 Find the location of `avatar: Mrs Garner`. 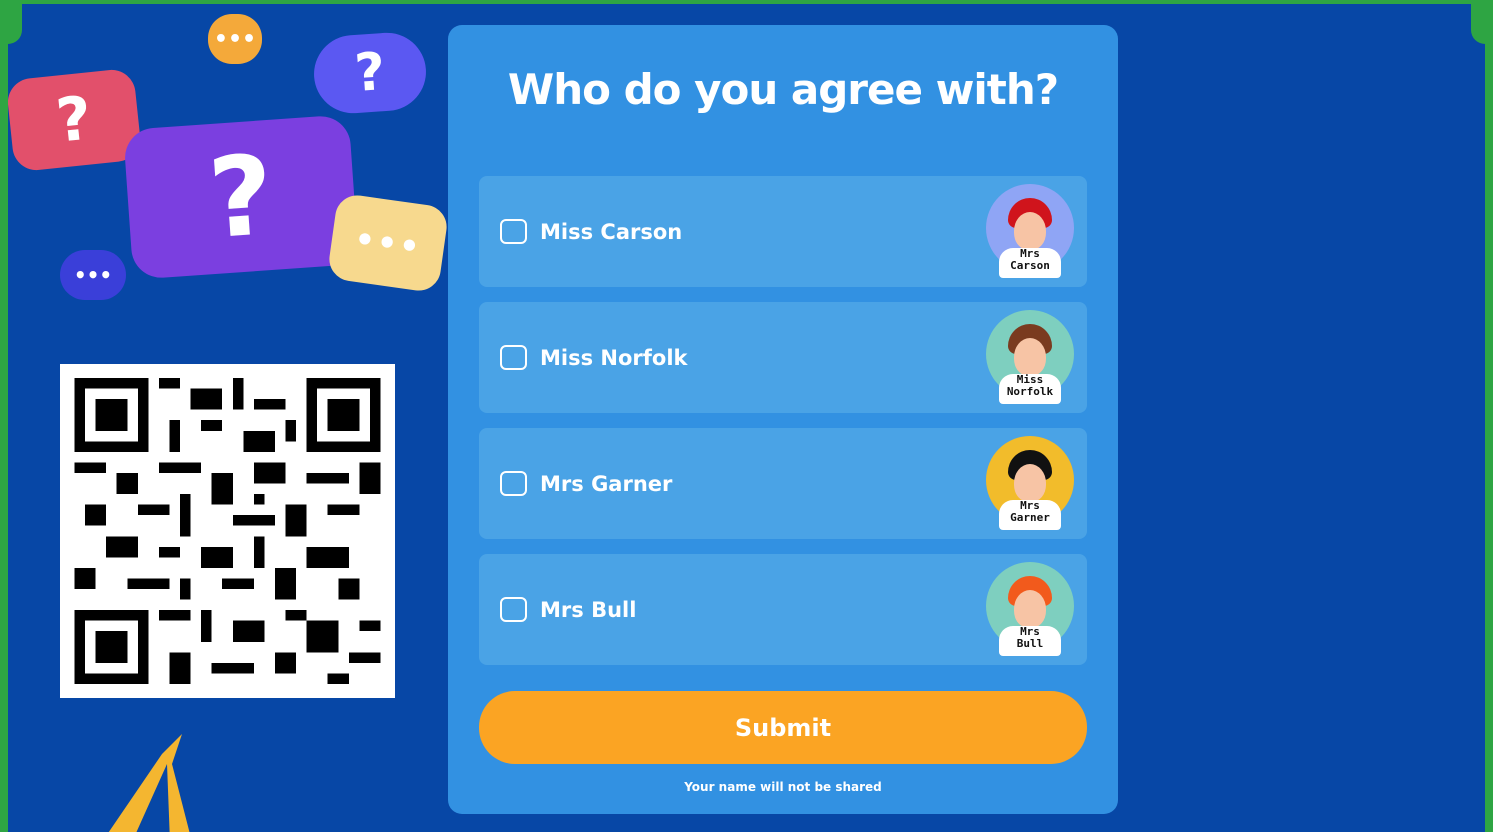

avatar: Mrs Garner is located at coordinates (1030, 484).